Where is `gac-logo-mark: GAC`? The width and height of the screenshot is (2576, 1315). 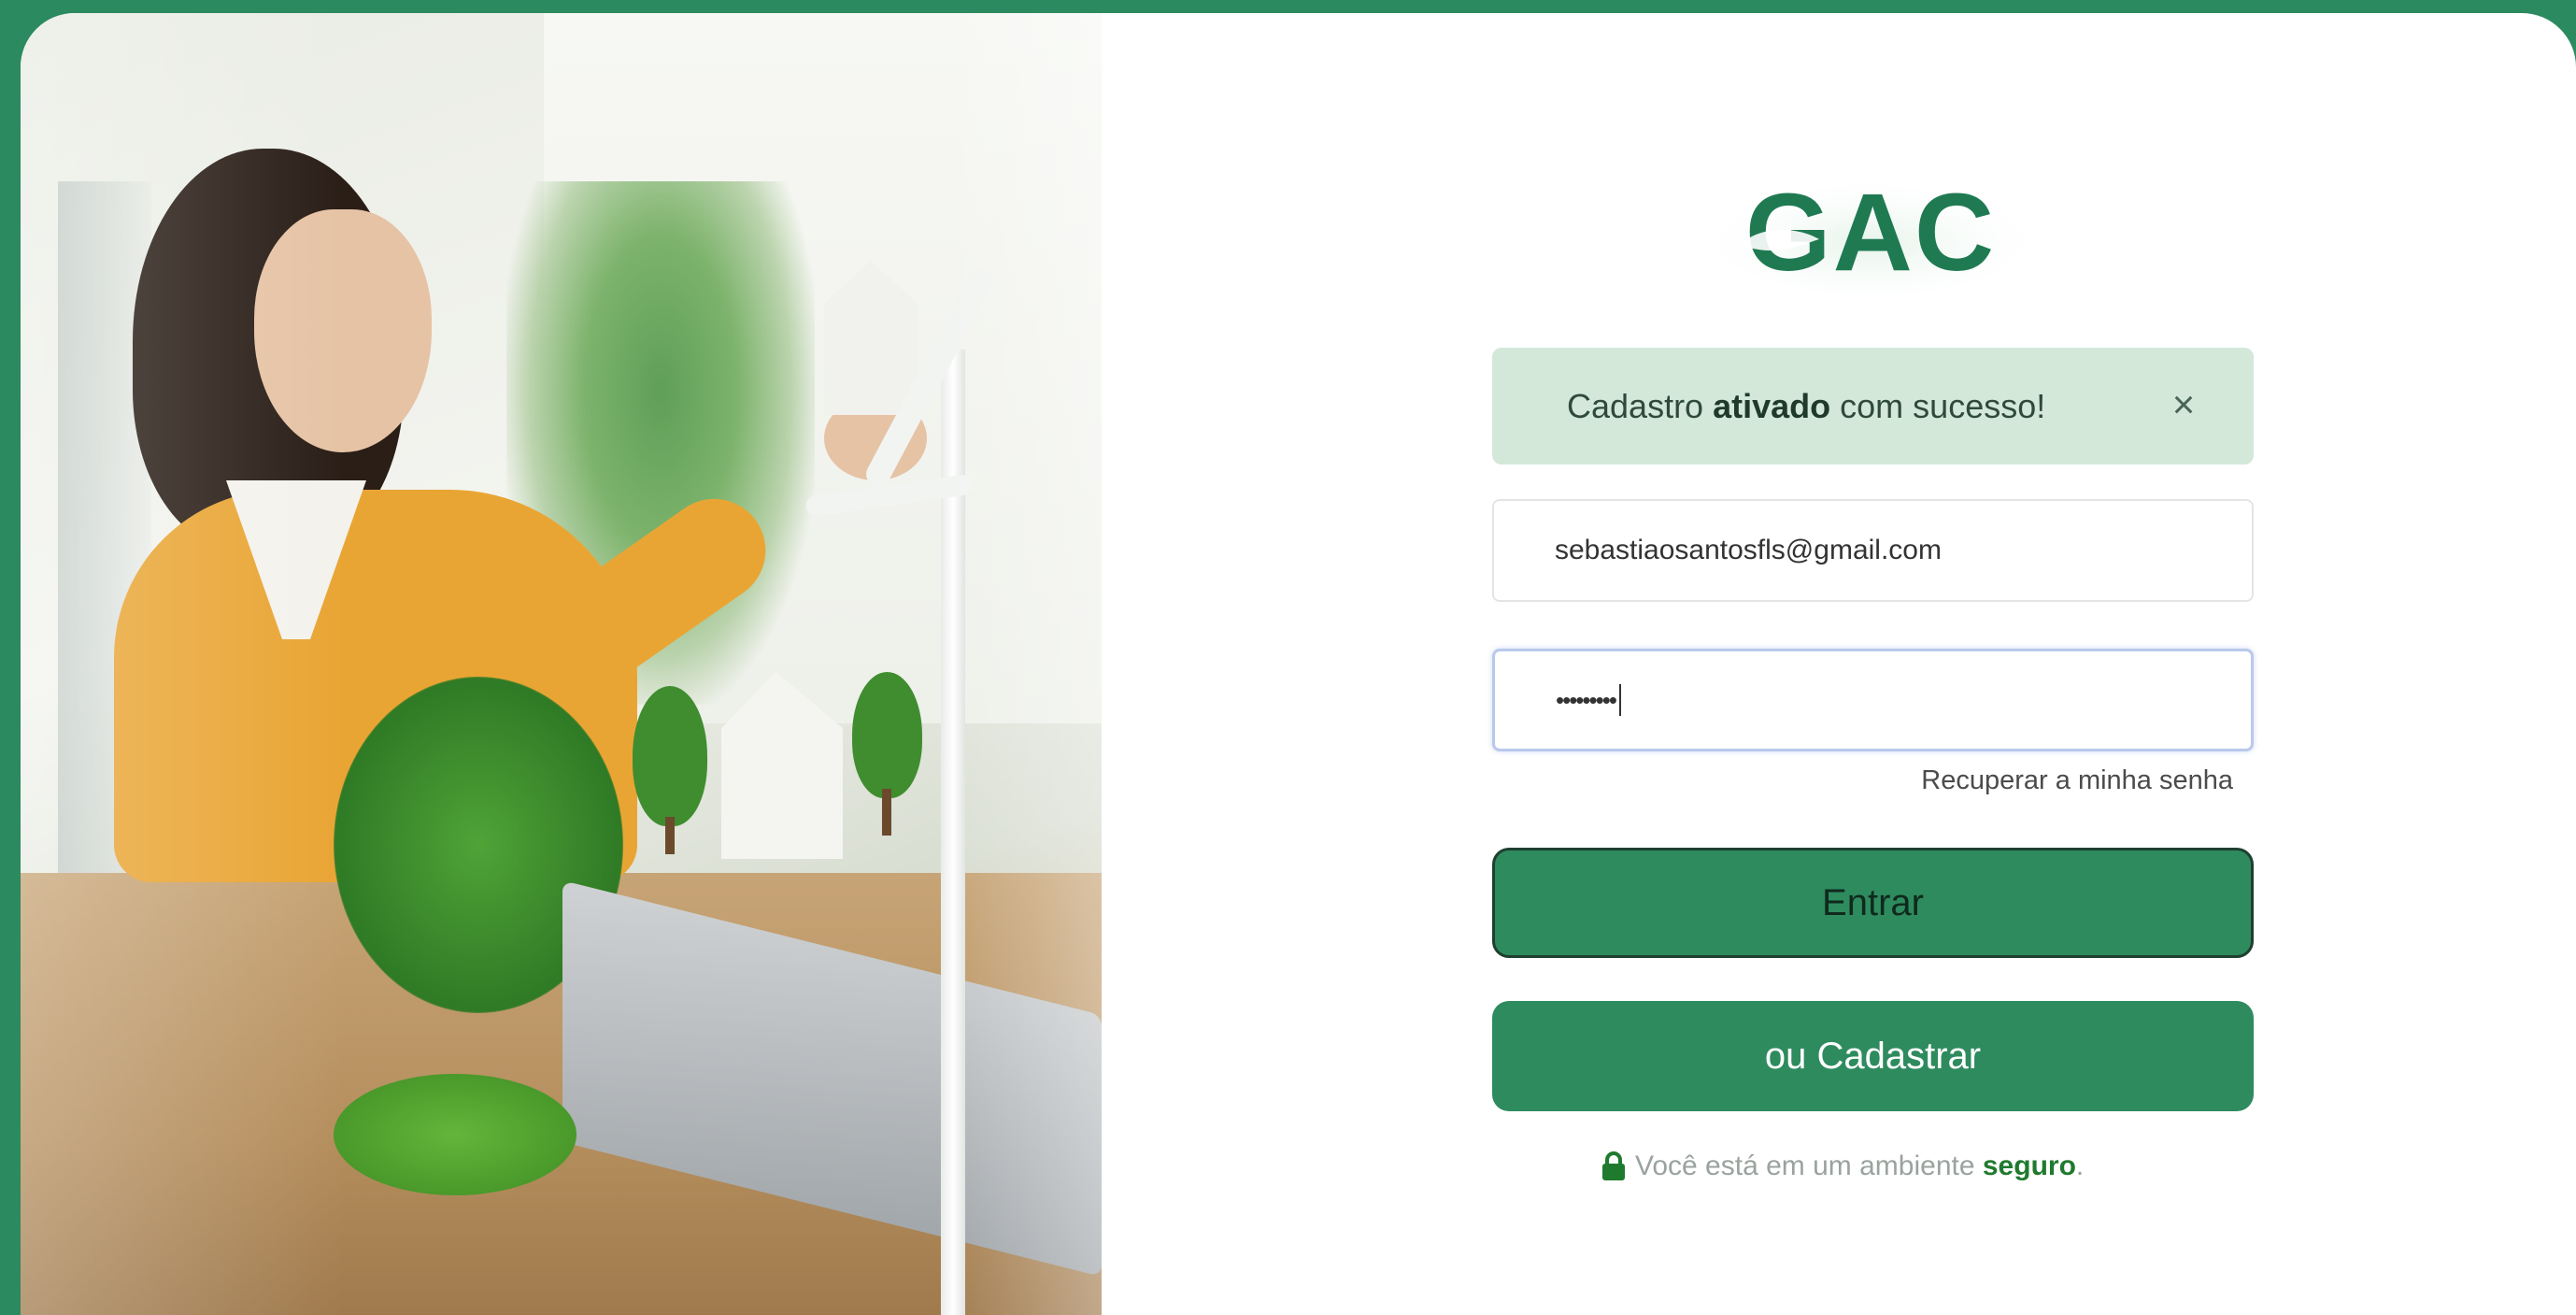 gac-logo-mark: GAC is located at coordinates (1870, 232).